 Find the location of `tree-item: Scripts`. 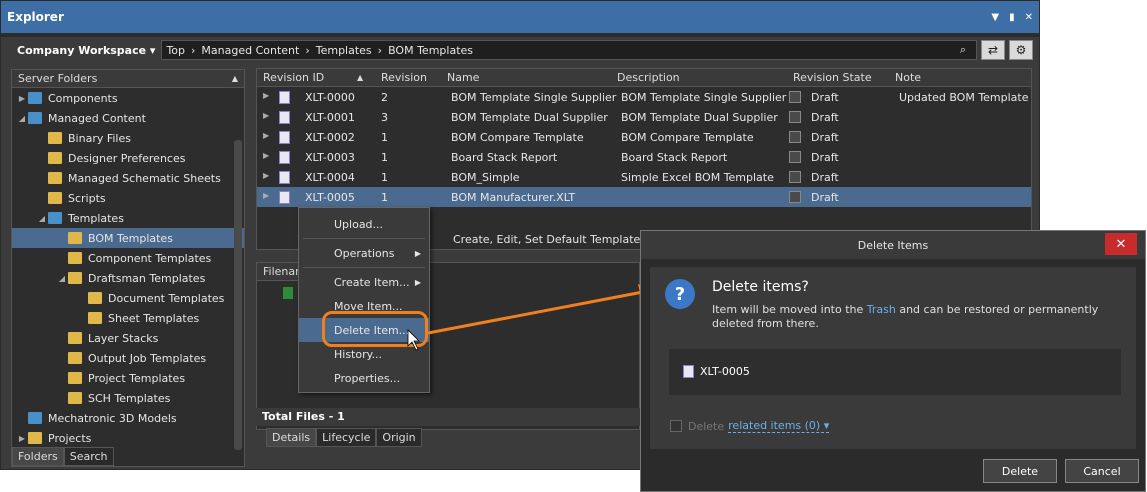

tree-item: Scripts is located at coordinates (128, 198).